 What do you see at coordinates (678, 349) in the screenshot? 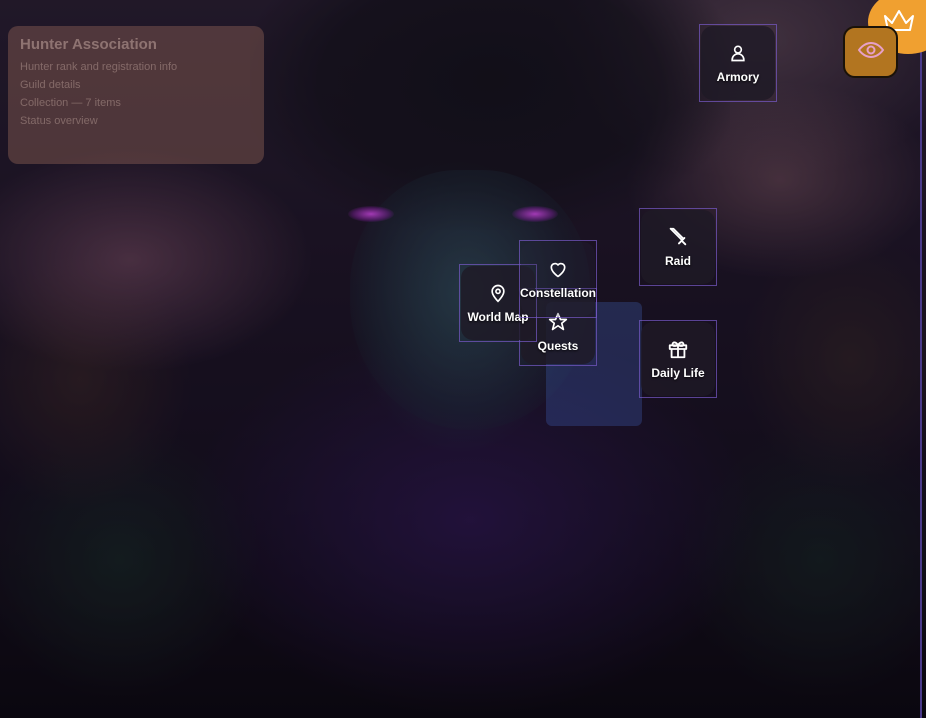
I see `gift-icon` at bounding box center [678, 349].